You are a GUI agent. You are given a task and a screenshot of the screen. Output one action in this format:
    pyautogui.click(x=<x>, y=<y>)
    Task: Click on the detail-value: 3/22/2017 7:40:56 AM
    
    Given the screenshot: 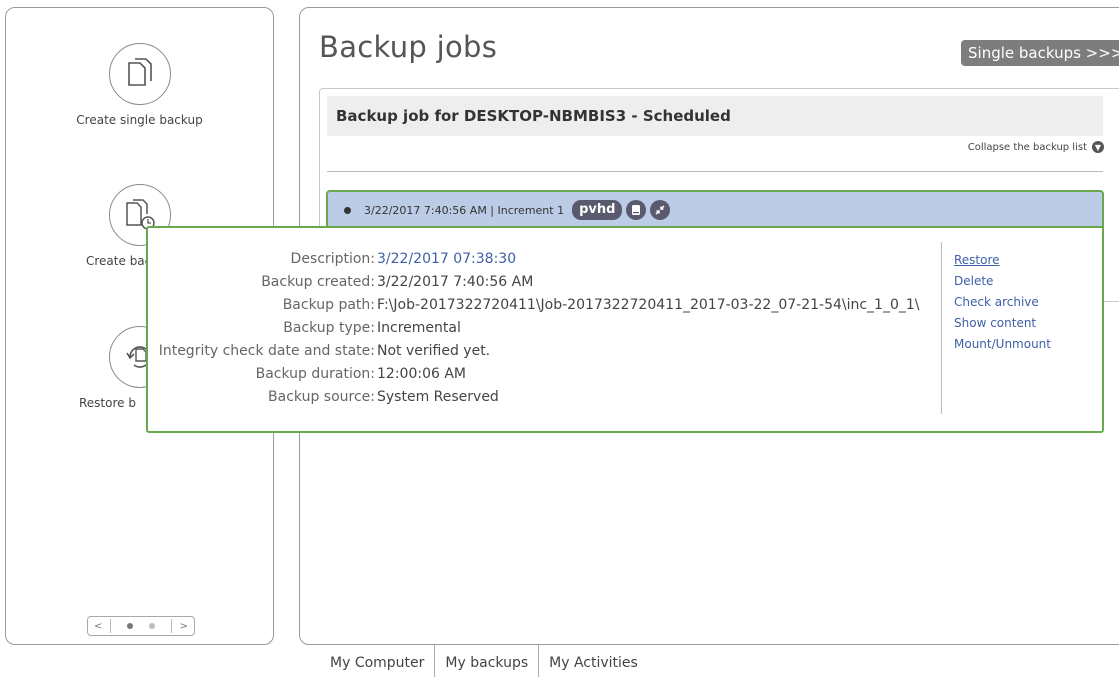 What is the action you would take?
    pyautogui.click(x=455, y=282)
    